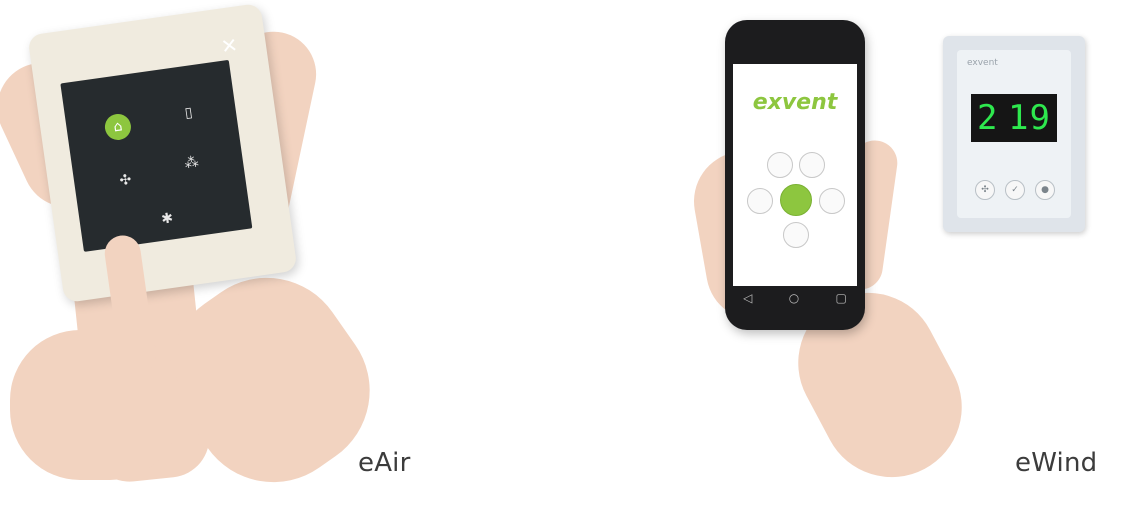 Image resolution: width=1138 pixels, height=514 pixels. I want to click on eair-control-panel: ⌂ ▯ ✣ ⁂ ✱ ✕, so click(162, 153).